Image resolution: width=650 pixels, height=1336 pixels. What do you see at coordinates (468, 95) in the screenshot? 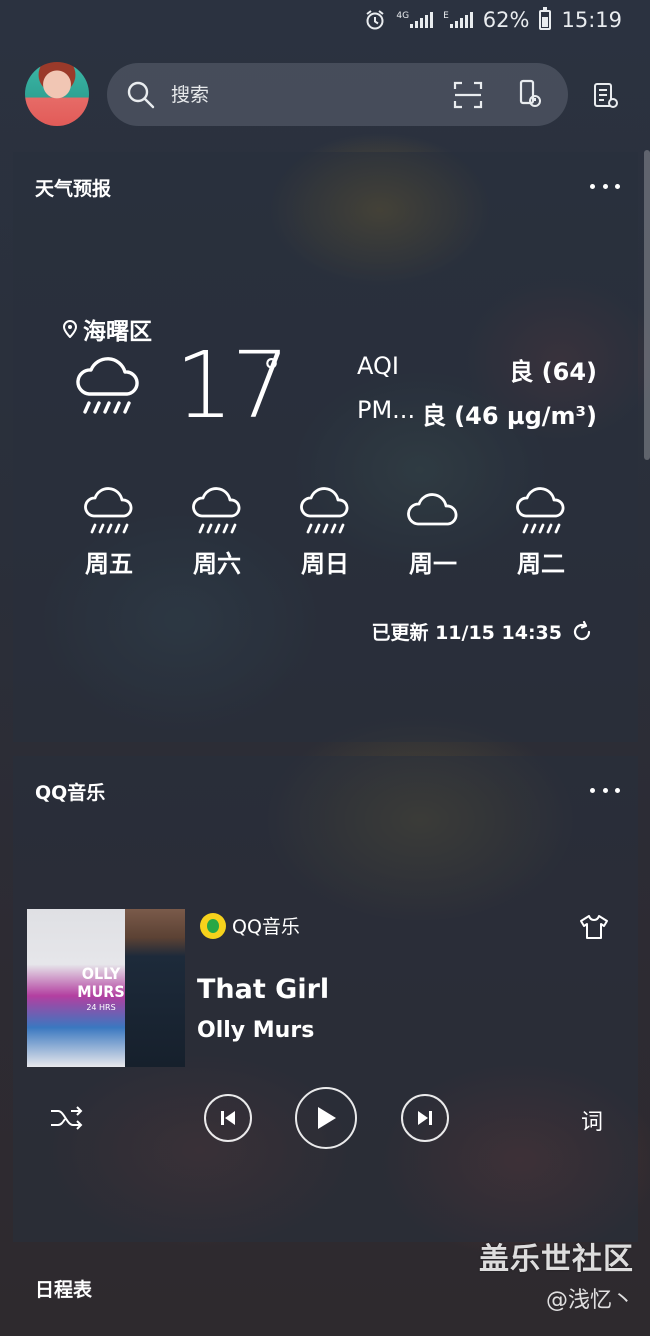
I see `scan-icon` at bounding box center [468, 95].